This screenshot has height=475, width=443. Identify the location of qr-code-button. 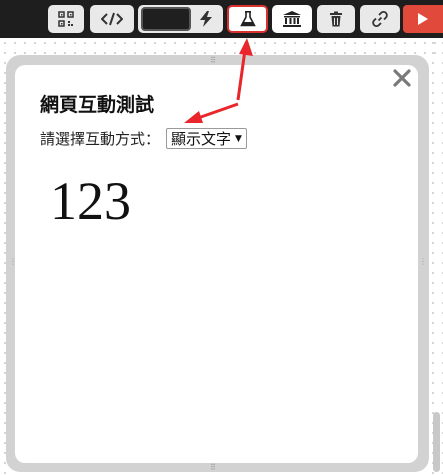
(66, 19).